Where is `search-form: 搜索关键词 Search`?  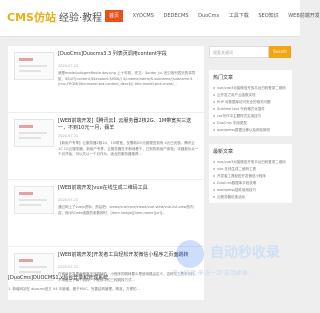 search-form: 搜索关键词 Search is located at coordinates (250, 54).